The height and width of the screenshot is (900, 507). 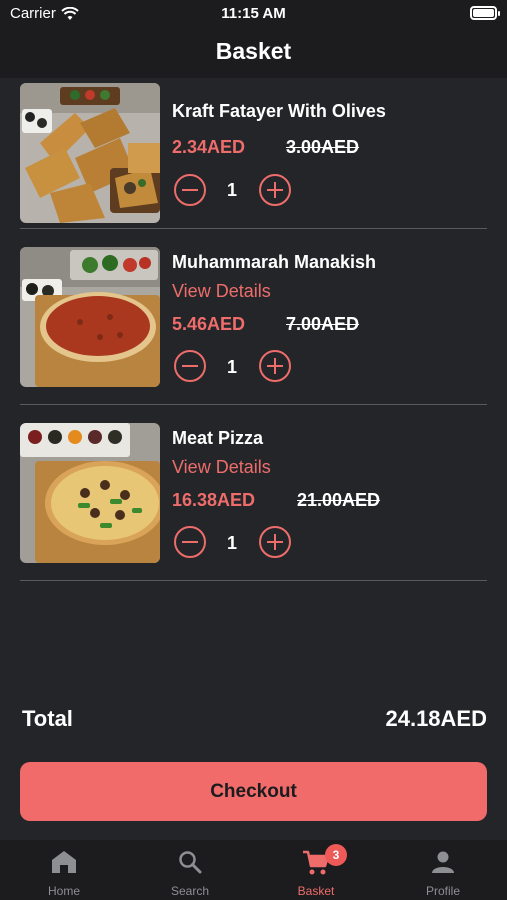 I want to click on tab-basket: 3 Basket, so click(x=316, y=870).